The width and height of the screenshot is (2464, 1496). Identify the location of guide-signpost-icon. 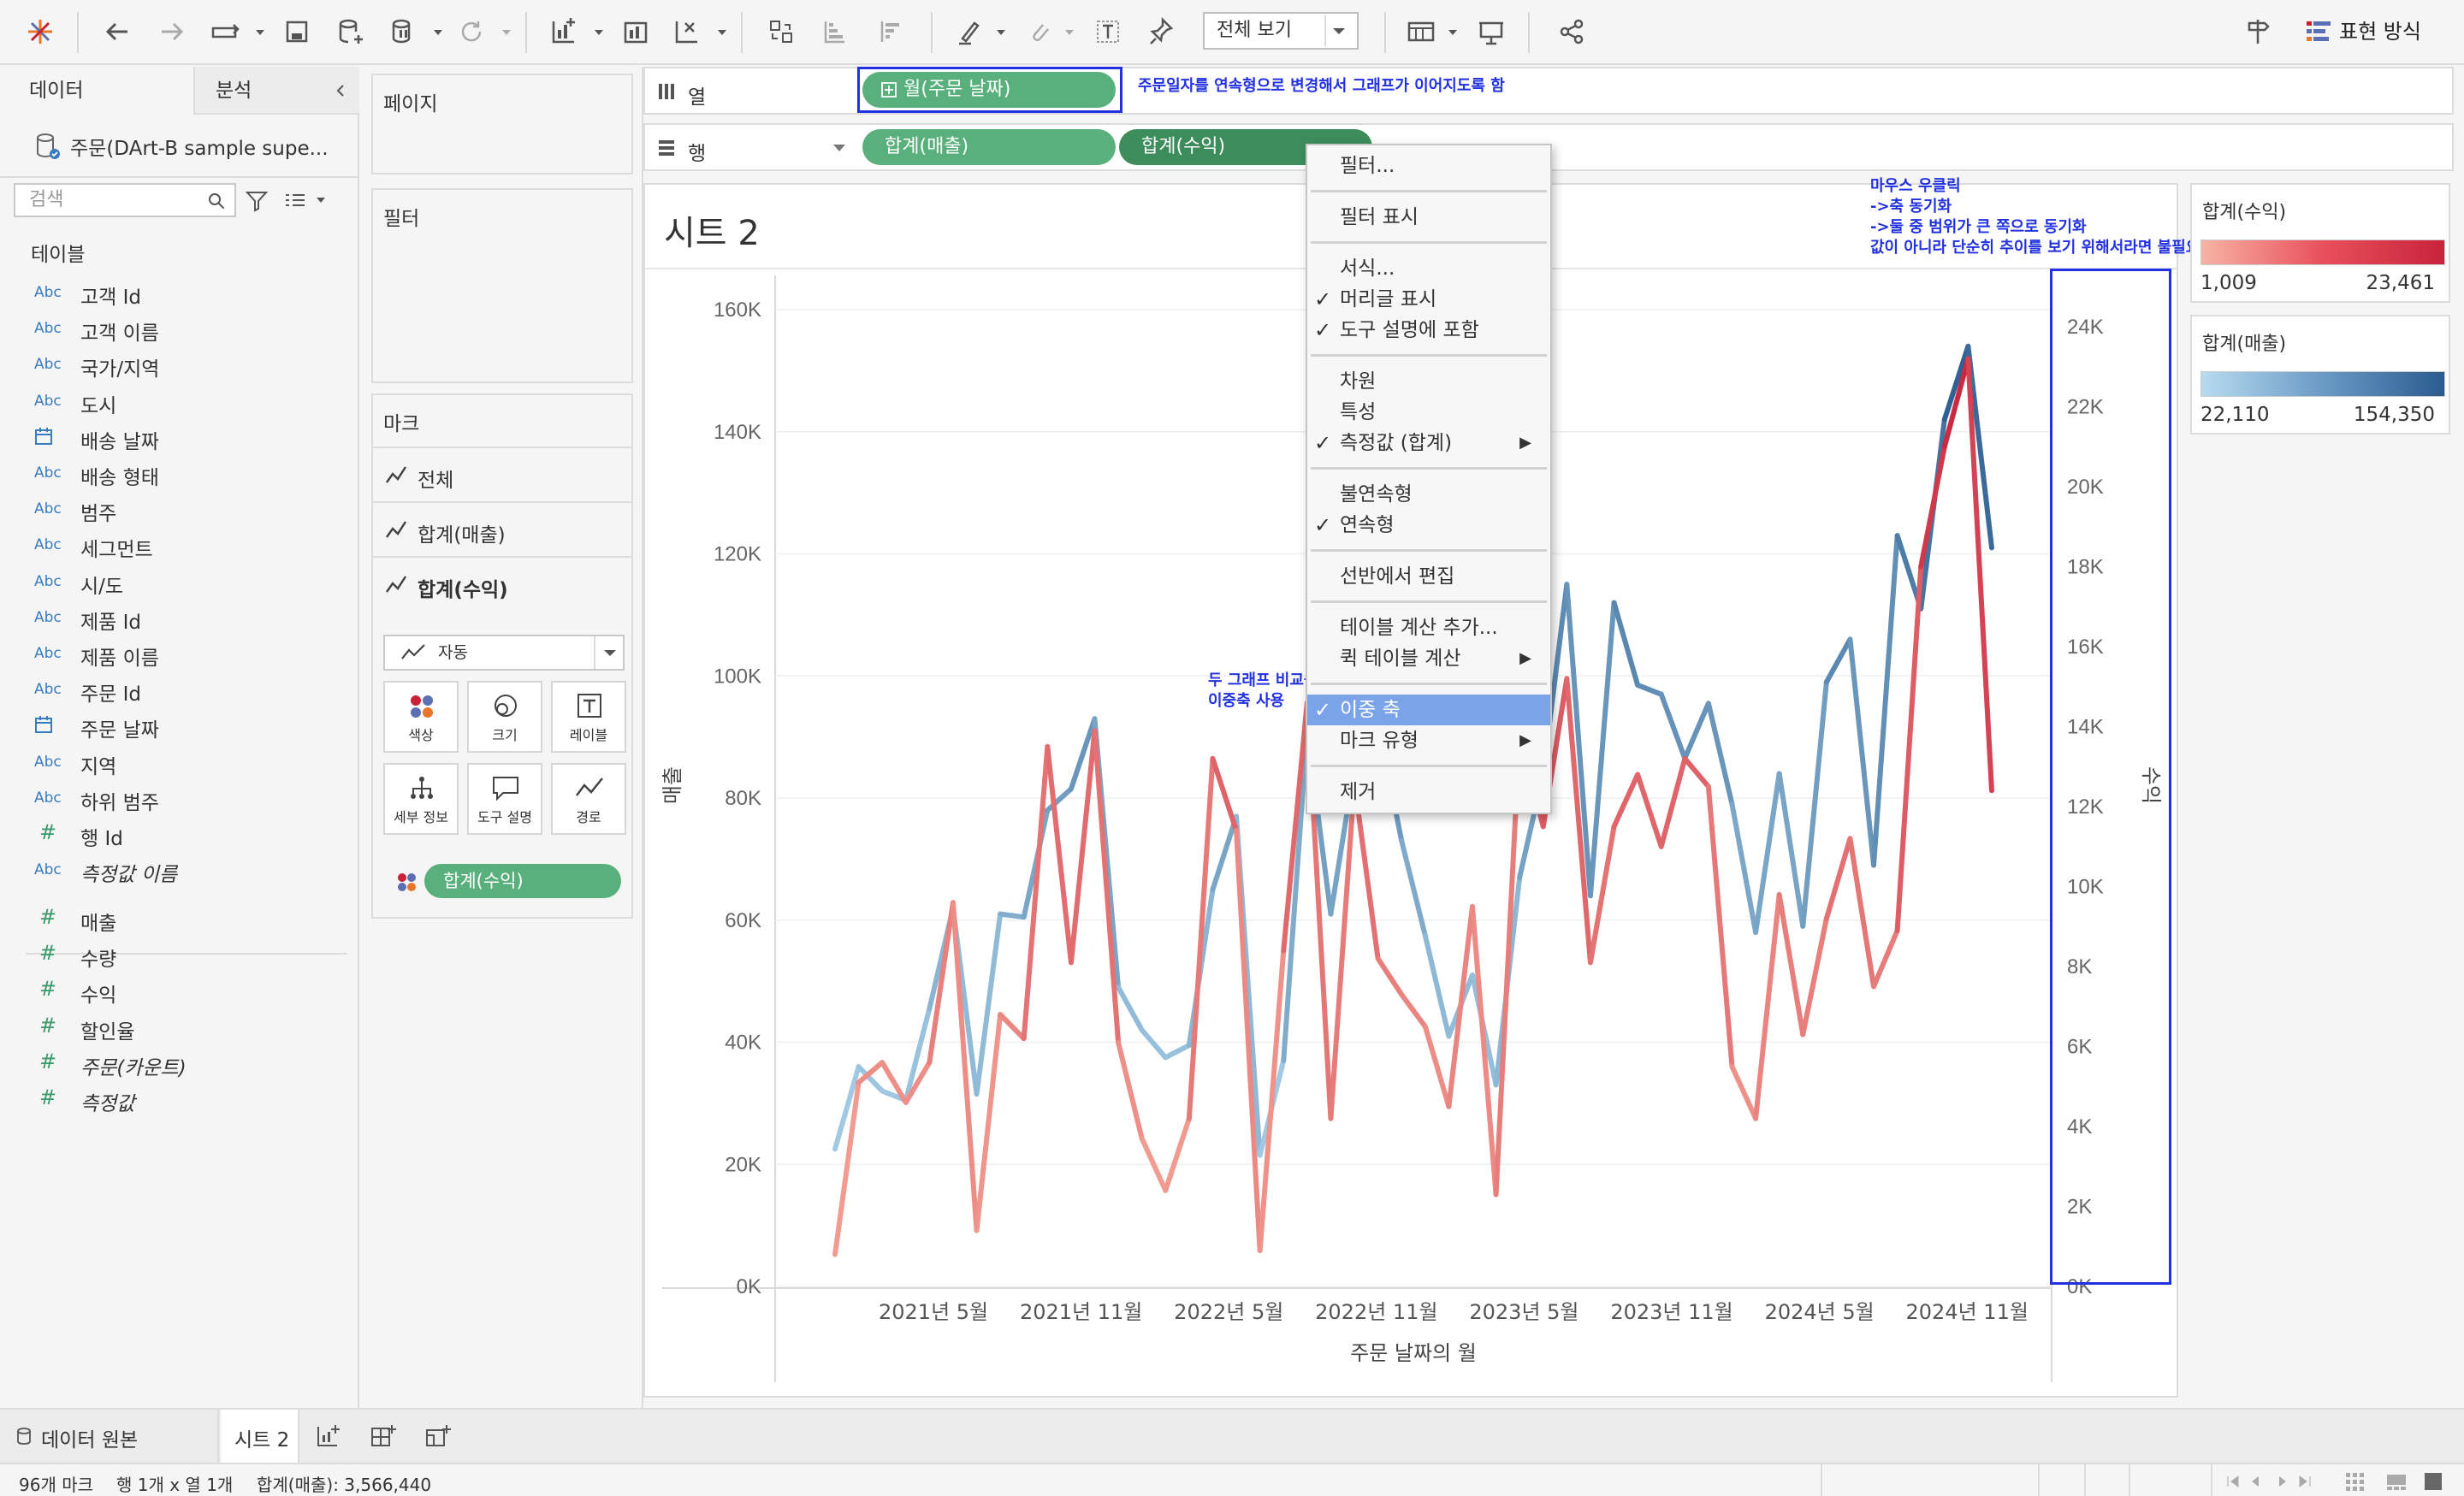
(2257, 32).